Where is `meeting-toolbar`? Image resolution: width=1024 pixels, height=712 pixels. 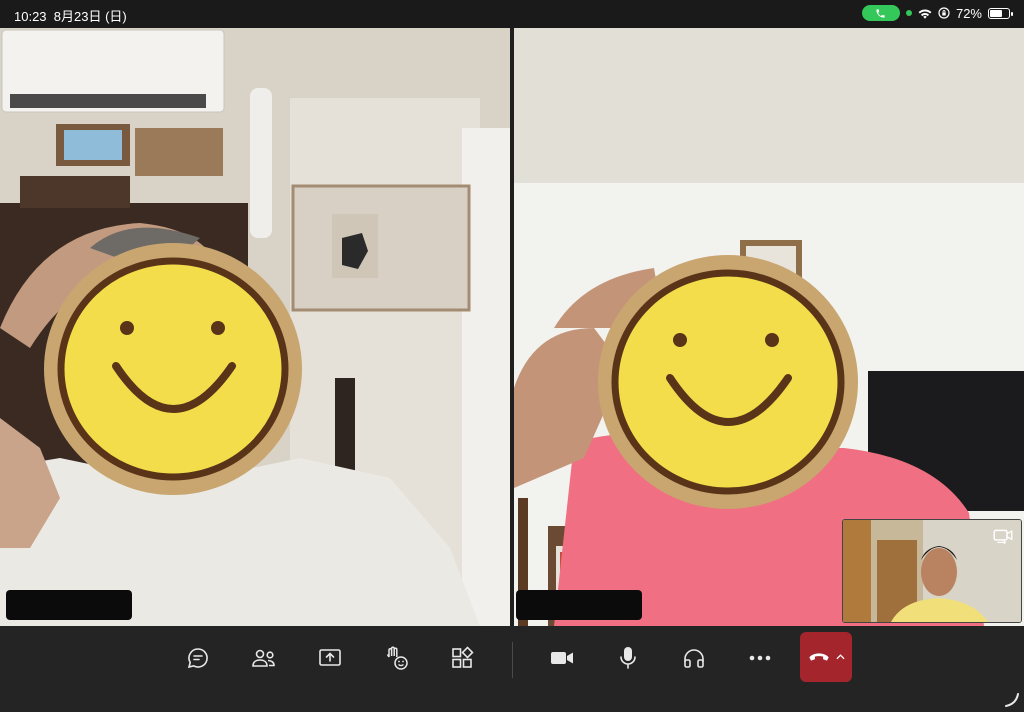
meeting-toolbar is located at coordinates (512, 669).